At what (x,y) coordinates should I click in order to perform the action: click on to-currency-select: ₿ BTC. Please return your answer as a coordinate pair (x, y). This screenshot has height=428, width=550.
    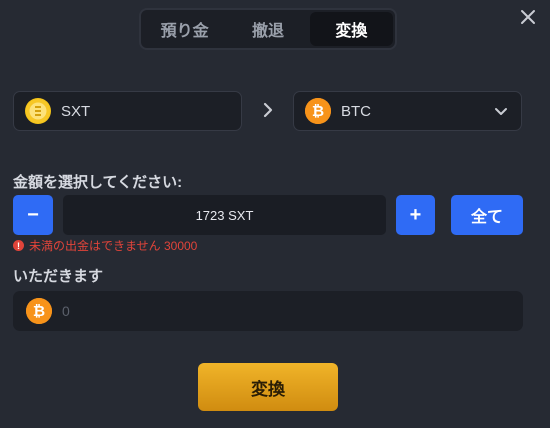
    Looking at the image, I should click on (407, 111).